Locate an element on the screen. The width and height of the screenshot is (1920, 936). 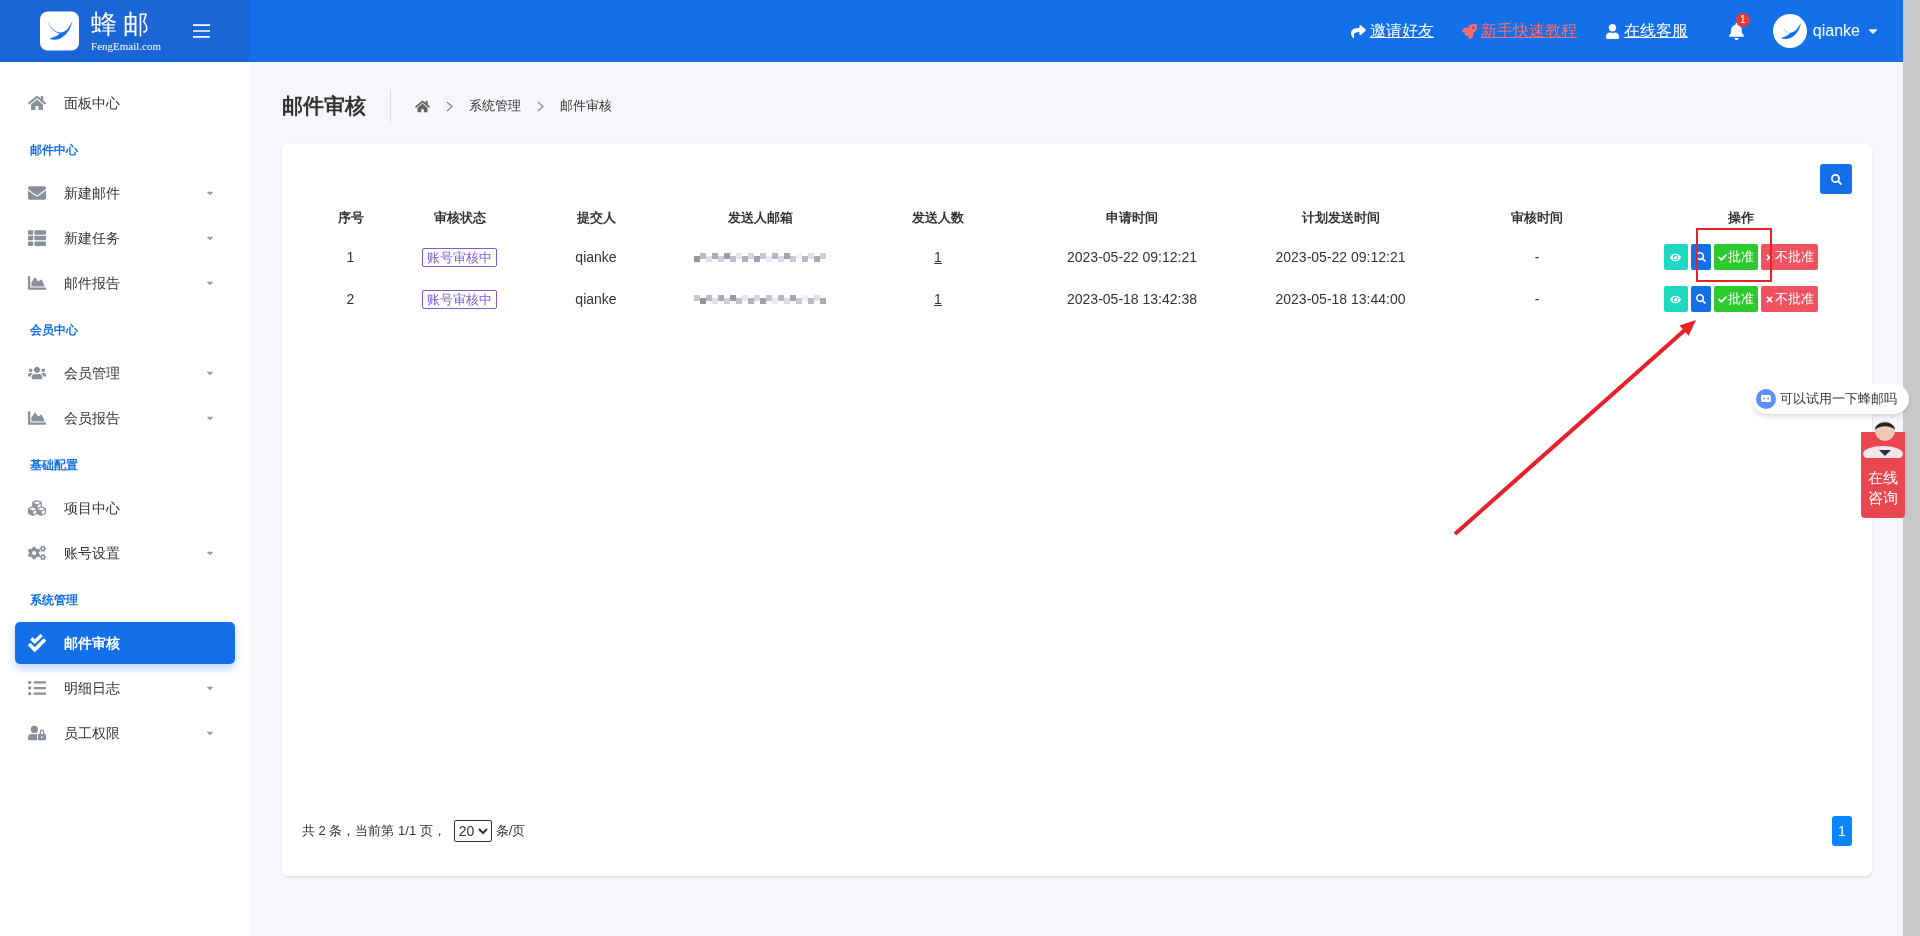
breadcrumb-item: 邮件审核 is located at coordinates (586, 106).